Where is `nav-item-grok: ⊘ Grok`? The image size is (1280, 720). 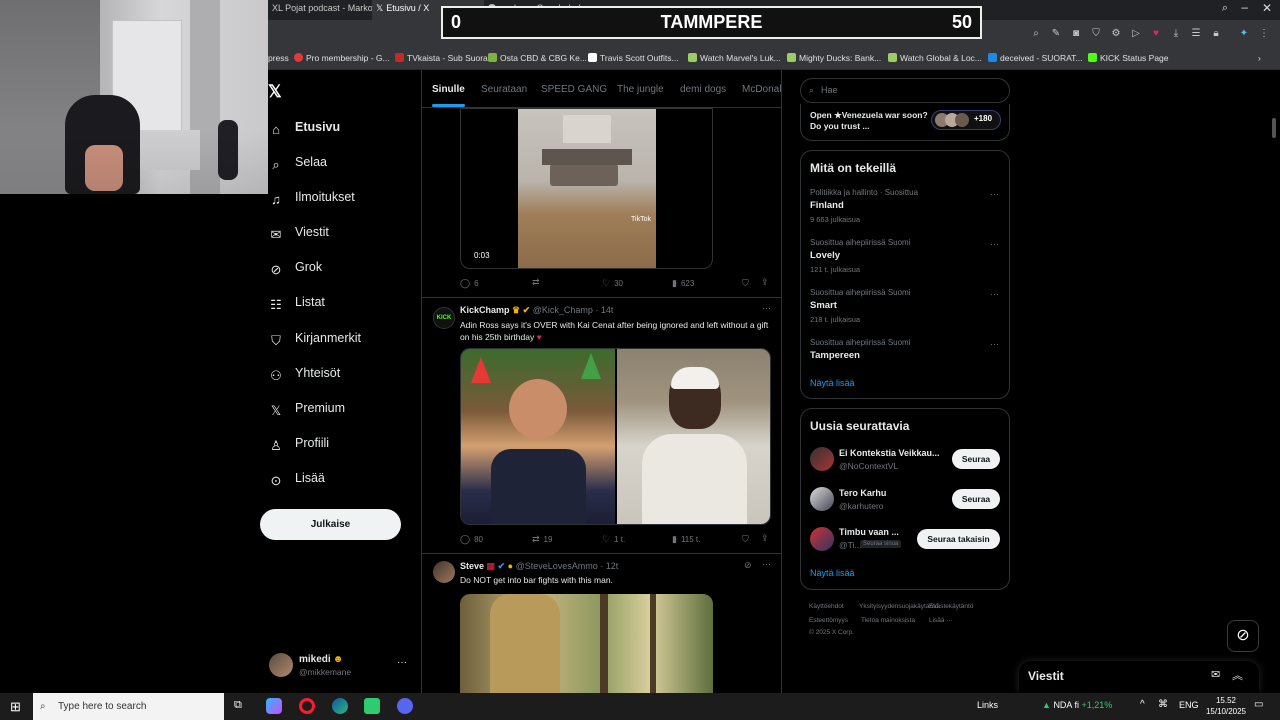
nav-item-grok: ⊘ Grok is located at coordinates (295, 273).